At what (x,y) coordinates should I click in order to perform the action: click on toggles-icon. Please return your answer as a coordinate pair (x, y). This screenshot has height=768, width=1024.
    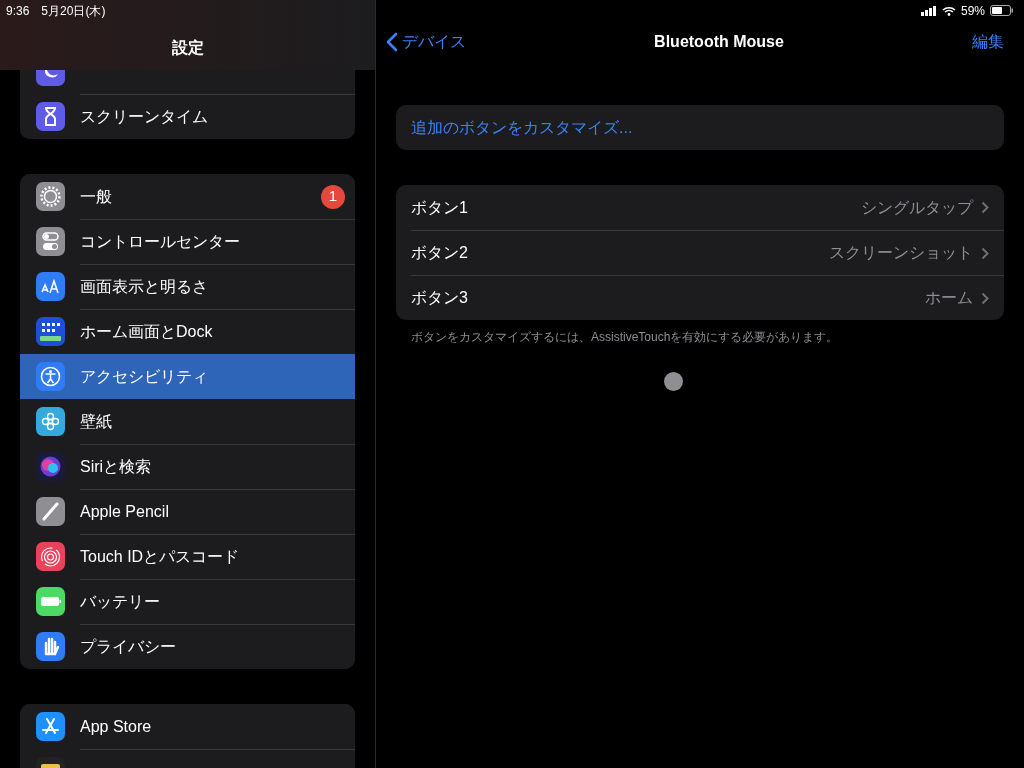
    Looking at the image, I should click on (50, 241).